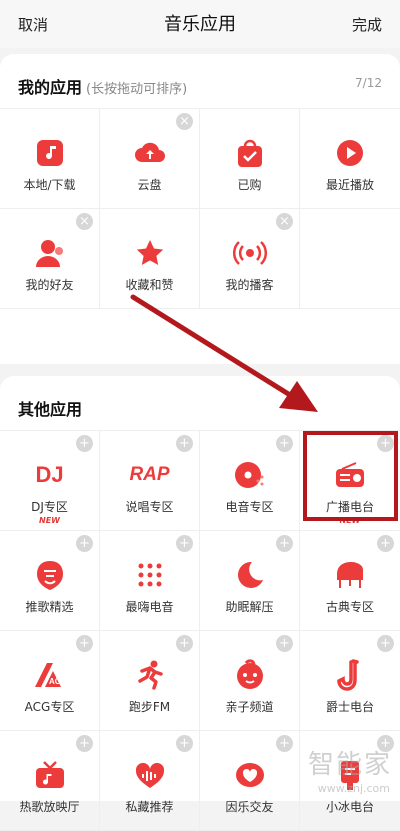 This screenshot has height=831, width=400. Describe the element at coordinates (349, 765) in the screenshot. I see `watermark: 智能家` at that location.